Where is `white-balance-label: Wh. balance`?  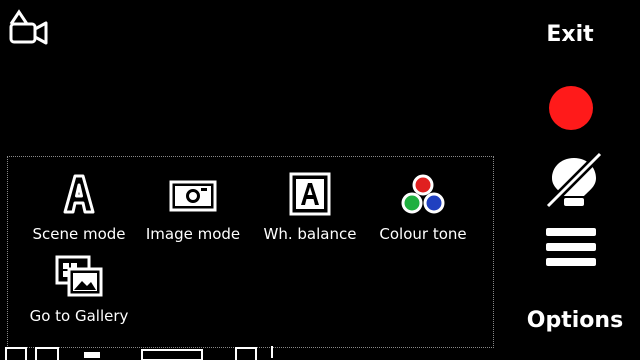
white-balance-label: Wh. balance is located at coordinates (310, 234).